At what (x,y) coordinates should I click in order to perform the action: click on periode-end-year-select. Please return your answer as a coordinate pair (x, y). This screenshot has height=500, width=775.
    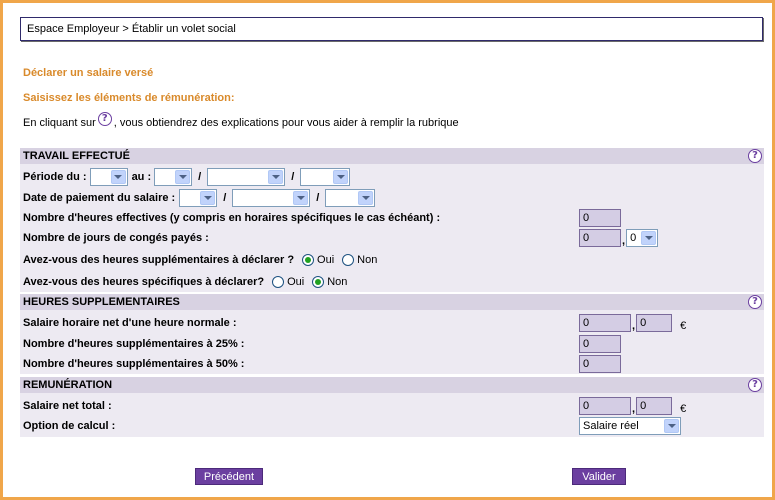
    Looking at the image, I should click on (325, 177).